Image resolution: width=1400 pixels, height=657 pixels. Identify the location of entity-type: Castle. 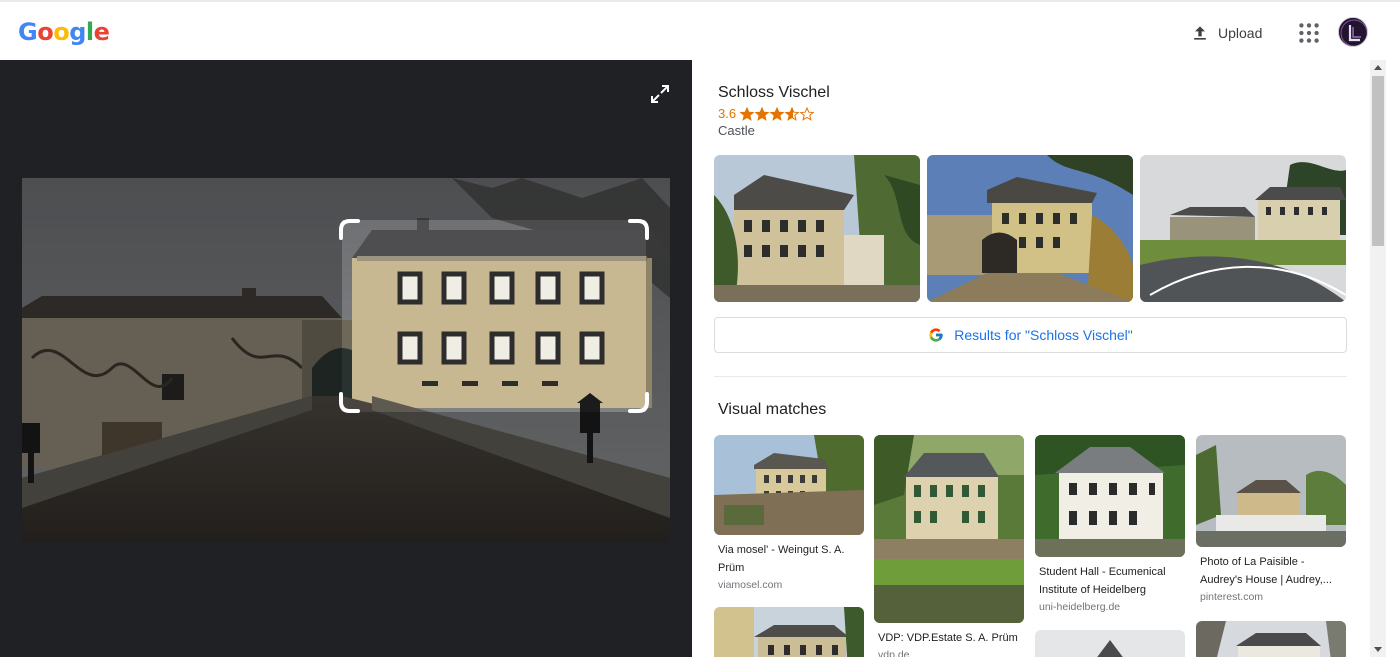
(736, 130).